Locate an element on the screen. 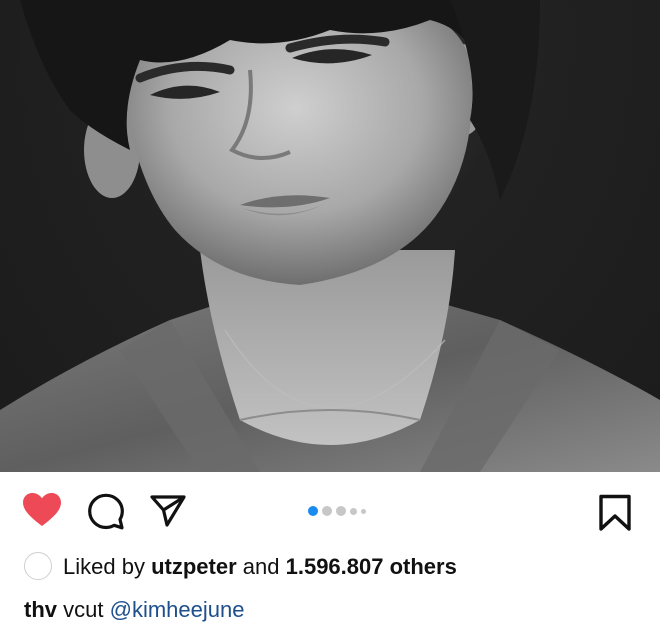  heart-filled-icon is located at coordinates (42, 510).